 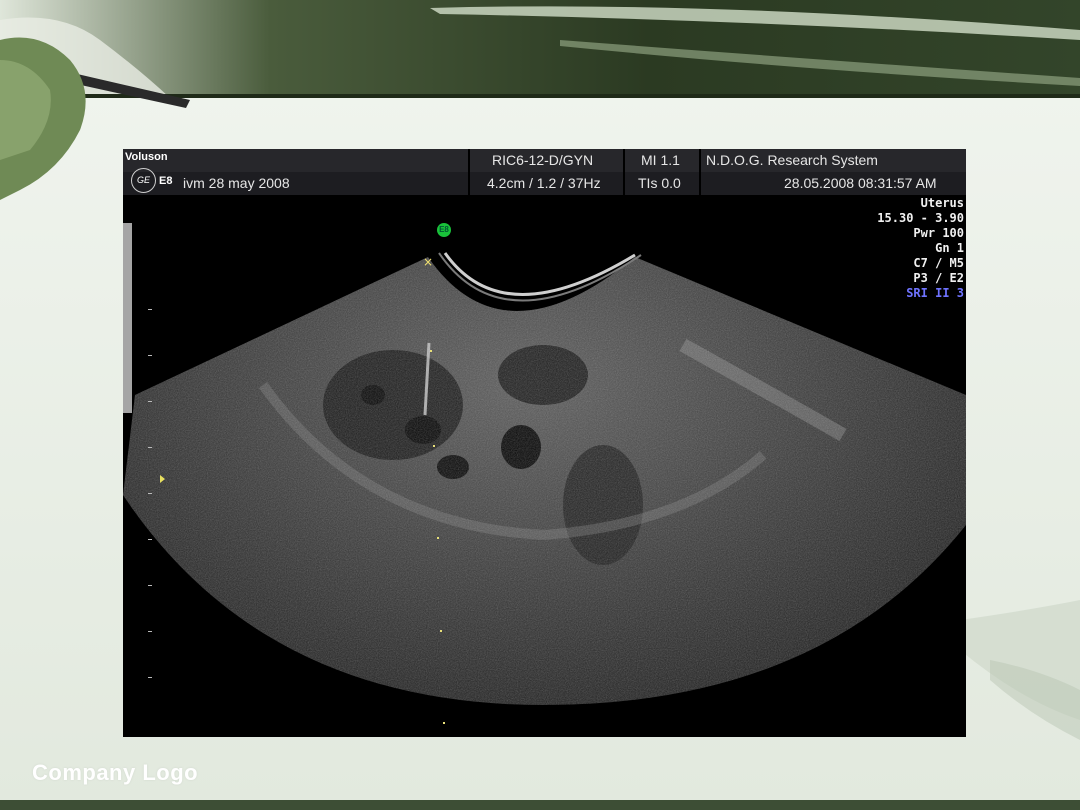 What do you see at coordinates (792, 160) in the screenshot?
I see `institution-label: N.D.O.G. Research System` at bounding box center [792, 160].